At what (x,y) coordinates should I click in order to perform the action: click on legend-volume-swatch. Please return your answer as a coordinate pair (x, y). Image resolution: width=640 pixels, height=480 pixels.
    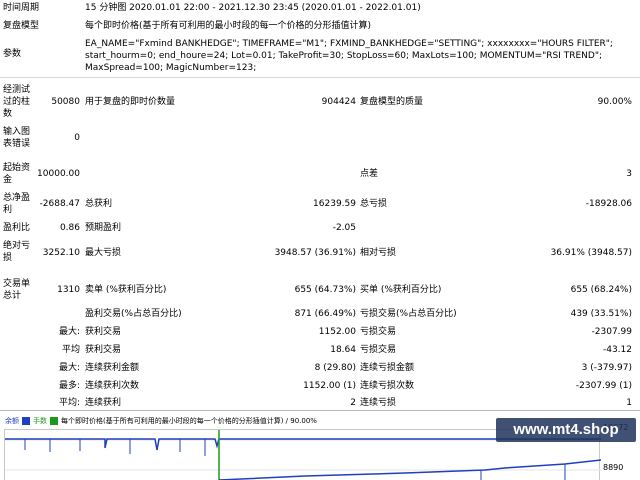
    Looking at the image, I should click on (54, 420).